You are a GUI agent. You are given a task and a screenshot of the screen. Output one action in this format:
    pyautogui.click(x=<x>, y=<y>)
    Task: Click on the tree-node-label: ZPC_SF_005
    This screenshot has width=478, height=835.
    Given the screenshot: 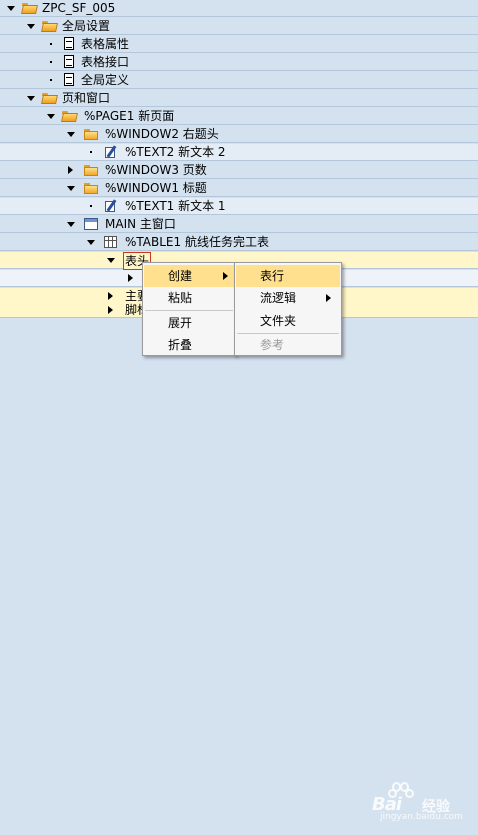 What is the action you would take?
    pyautogui.click(x=79, y=8)
    